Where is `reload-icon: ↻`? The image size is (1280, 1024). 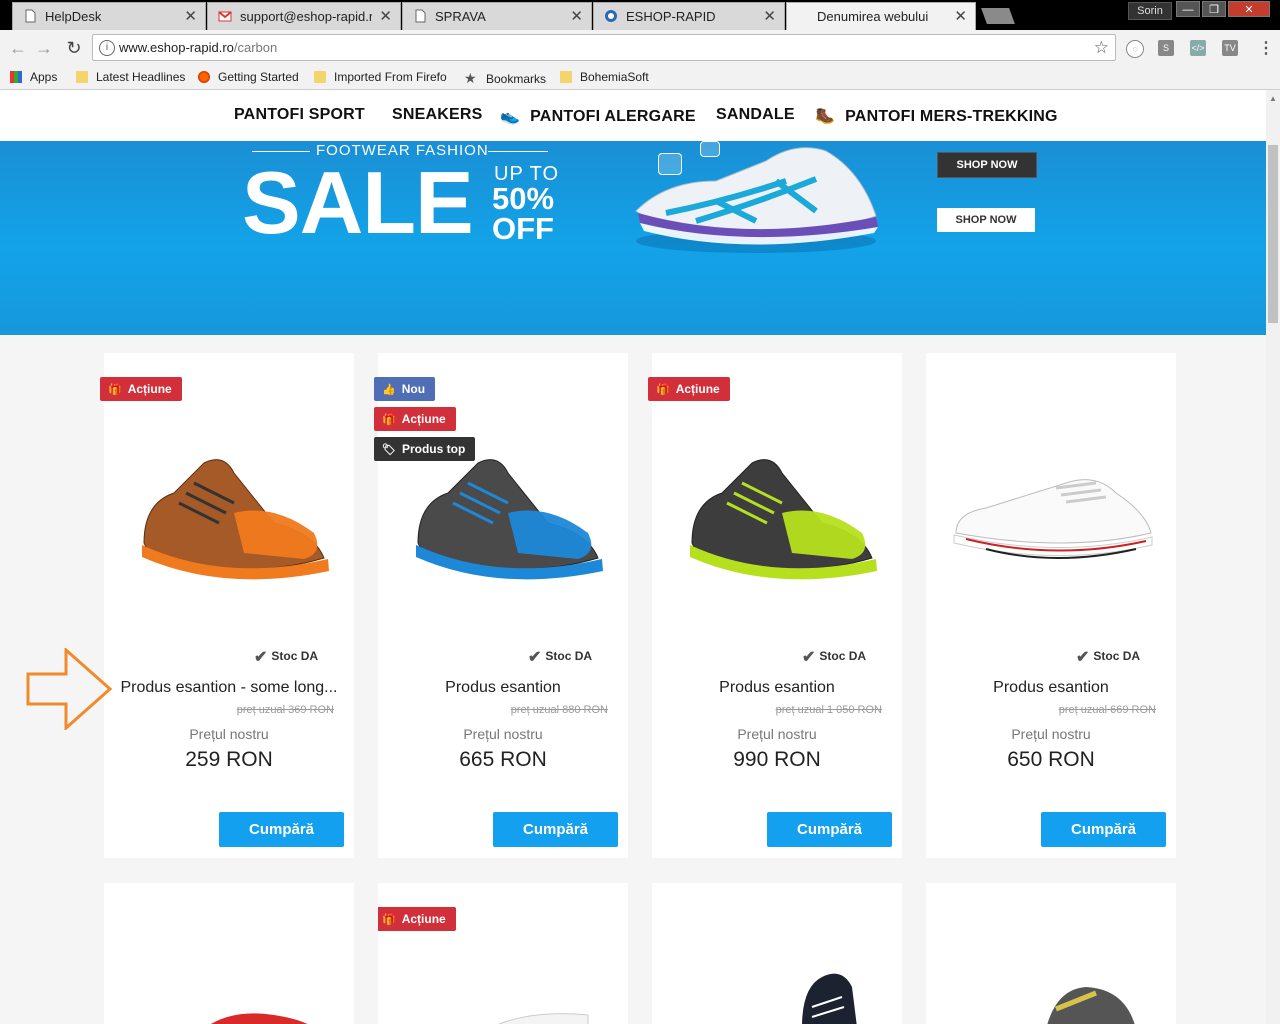
reload-icon: ↻ is located at coordinates (74, 48).